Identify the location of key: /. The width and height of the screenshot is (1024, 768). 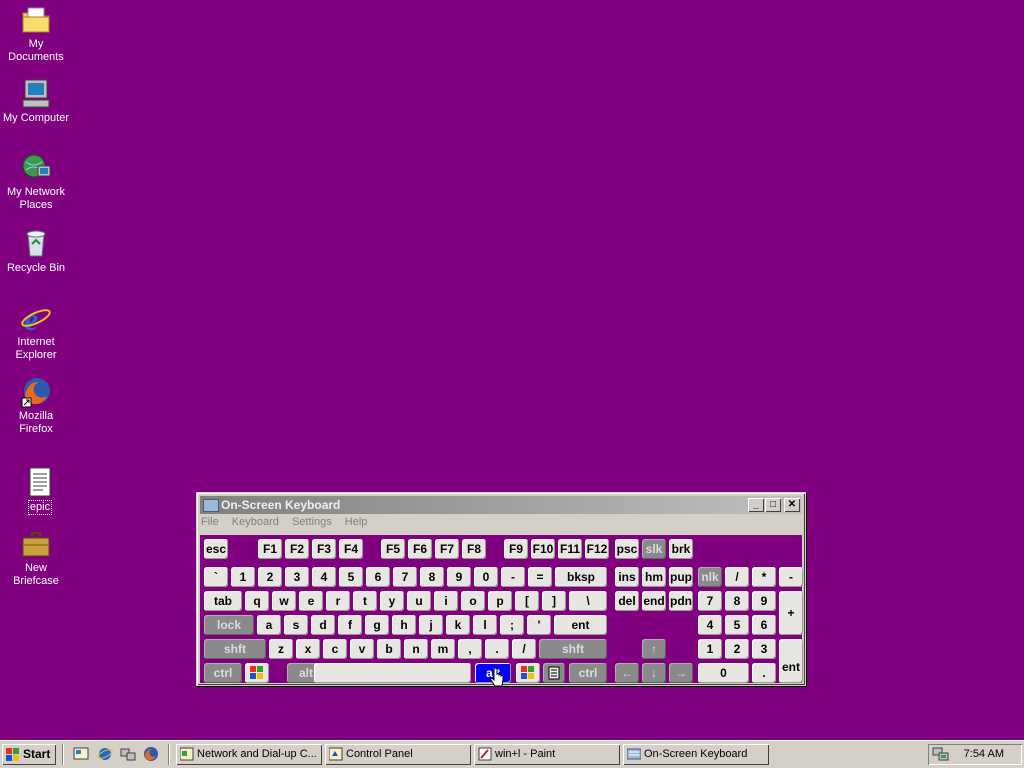
(524, 649).